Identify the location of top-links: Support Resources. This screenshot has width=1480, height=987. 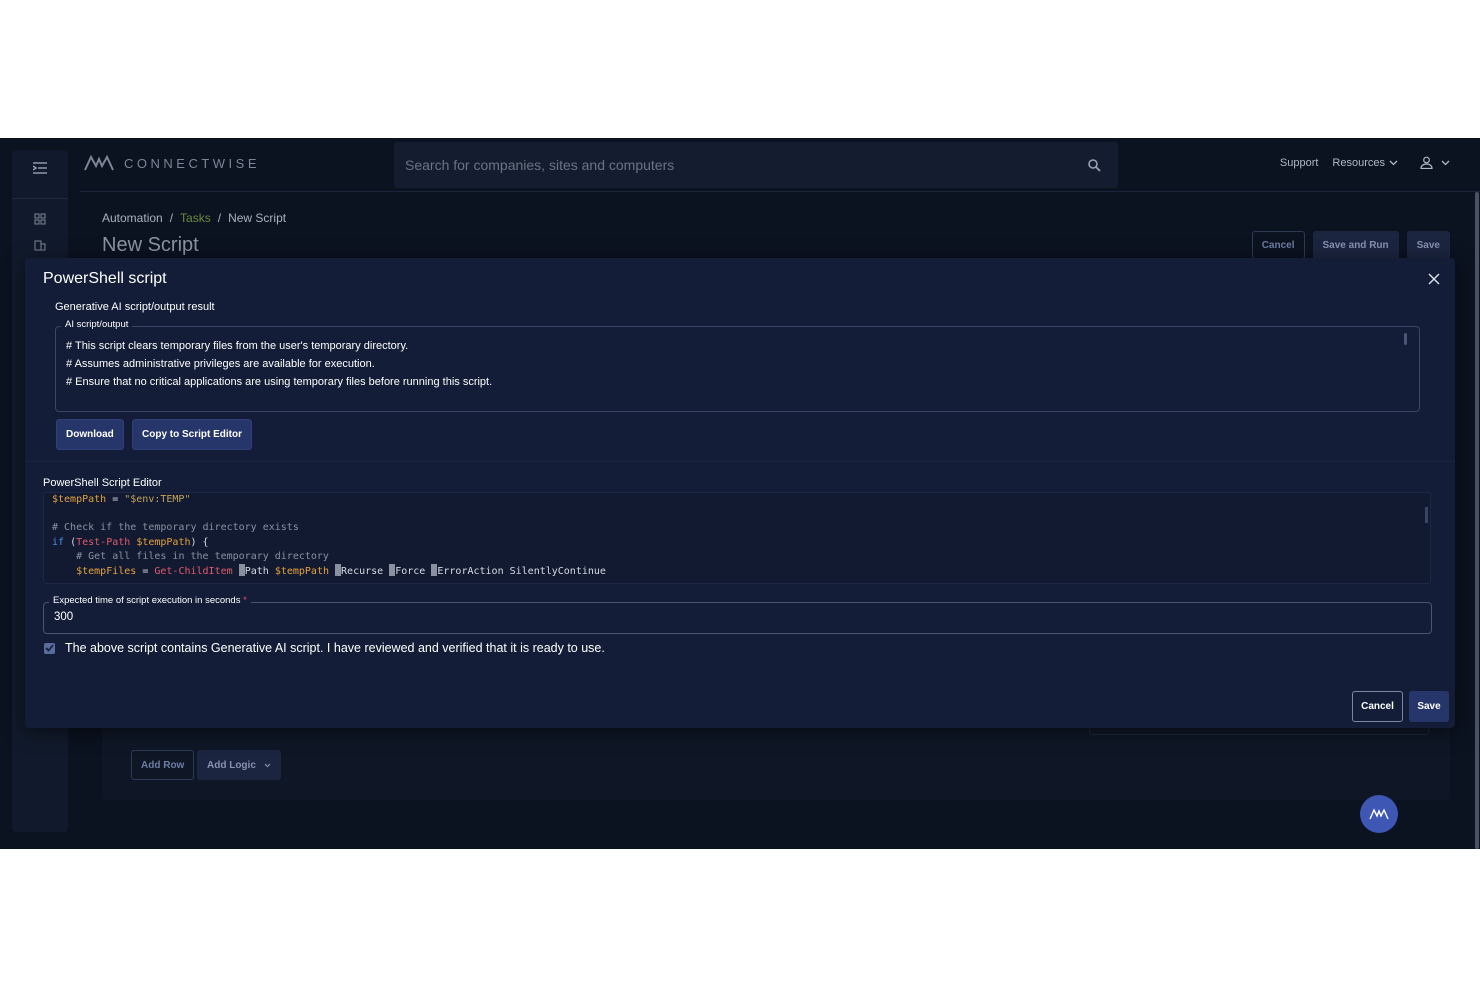
(1365, 162).